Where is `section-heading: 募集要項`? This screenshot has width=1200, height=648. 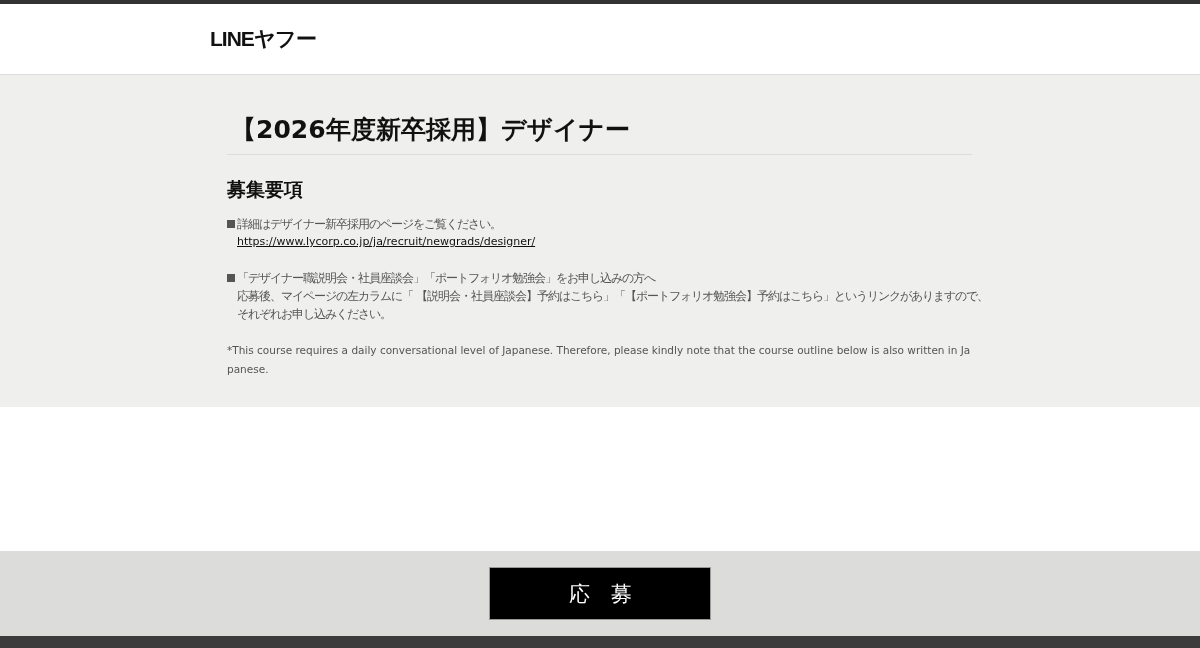 section-heading: 募集要項 is located at coordinates (265, 189).